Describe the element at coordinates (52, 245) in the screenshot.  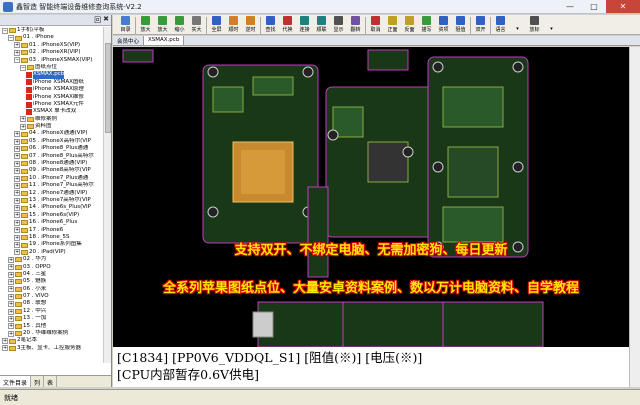
I see `tree-item: +19 . iPhone系列图集` at that location.